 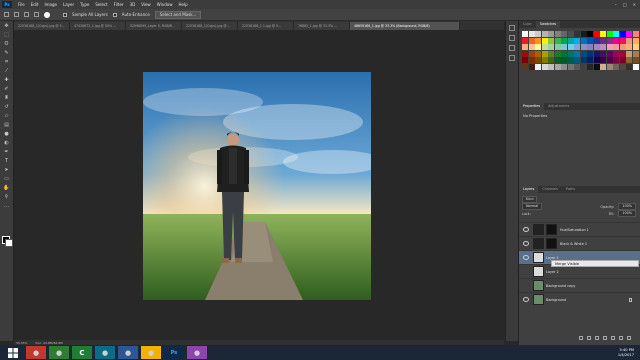 What do you see at coordinates (21, 4) in the screenshot?
I see `menu-file: File` at bounding box center [21, 4].